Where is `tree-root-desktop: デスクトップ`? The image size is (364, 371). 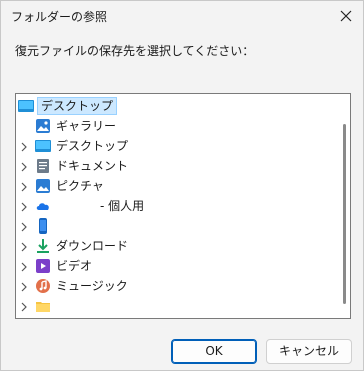 tree-root-desktop: デスクトップ is located at coordinates (67, 106).